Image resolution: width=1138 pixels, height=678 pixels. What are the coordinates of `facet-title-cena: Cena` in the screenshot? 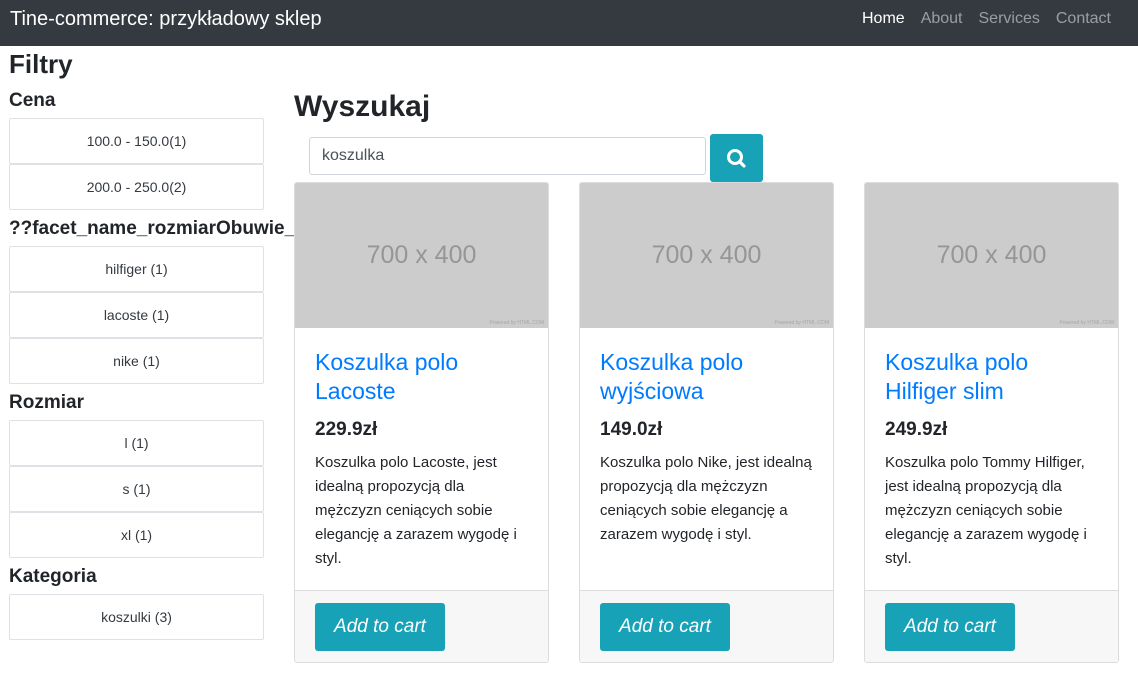 It's located at (32, 100).